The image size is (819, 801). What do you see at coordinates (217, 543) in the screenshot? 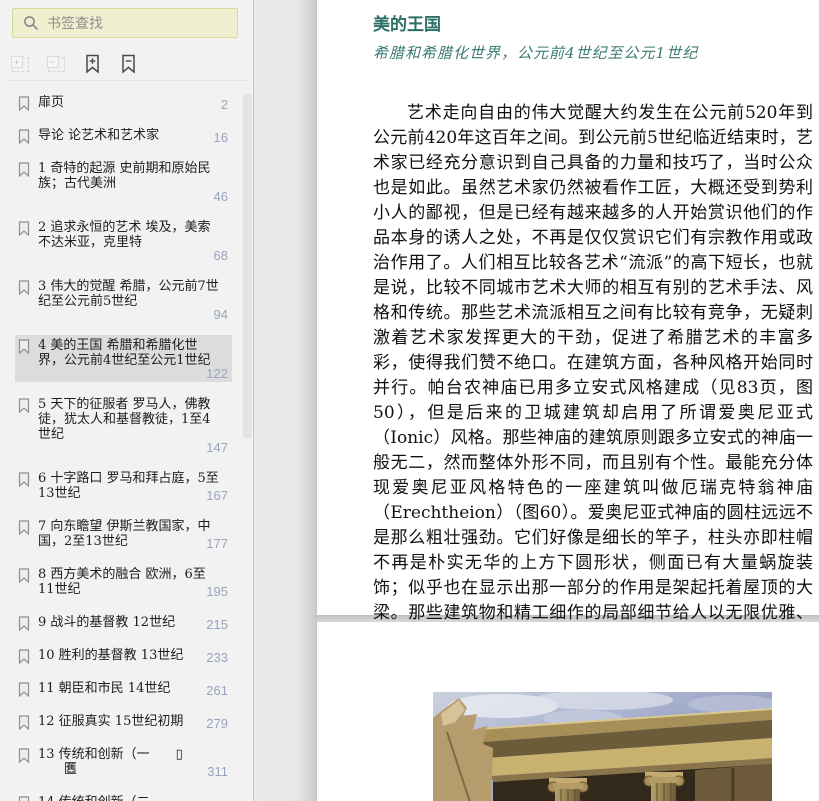
I see `toc-item-page: 177` at bounding box center [217, 543].